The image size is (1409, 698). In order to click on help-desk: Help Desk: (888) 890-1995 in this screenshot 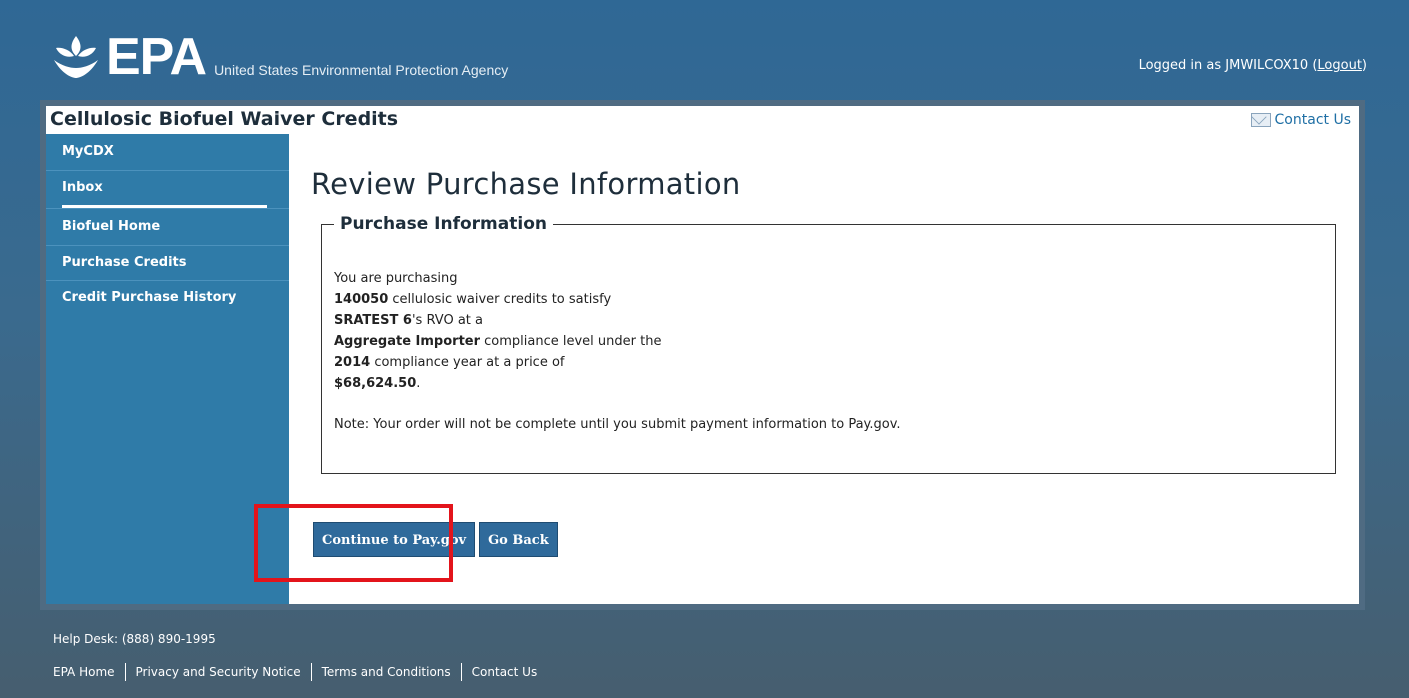, I will do `click(134, 639)`.